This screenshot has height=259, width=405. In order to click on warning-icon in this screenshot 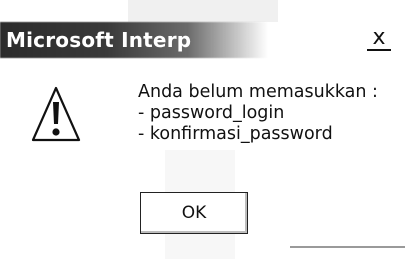, I will do `click(56, 115)`.